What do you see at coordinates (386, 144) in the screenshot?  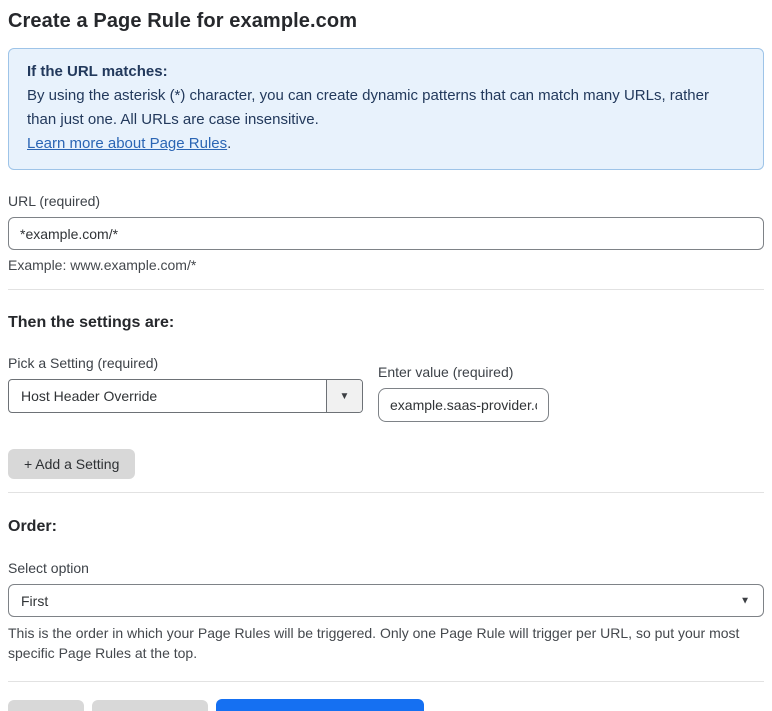 I see `info-callout-link-line: Learn more about Page Rules.` at bounding box center [386, 144].